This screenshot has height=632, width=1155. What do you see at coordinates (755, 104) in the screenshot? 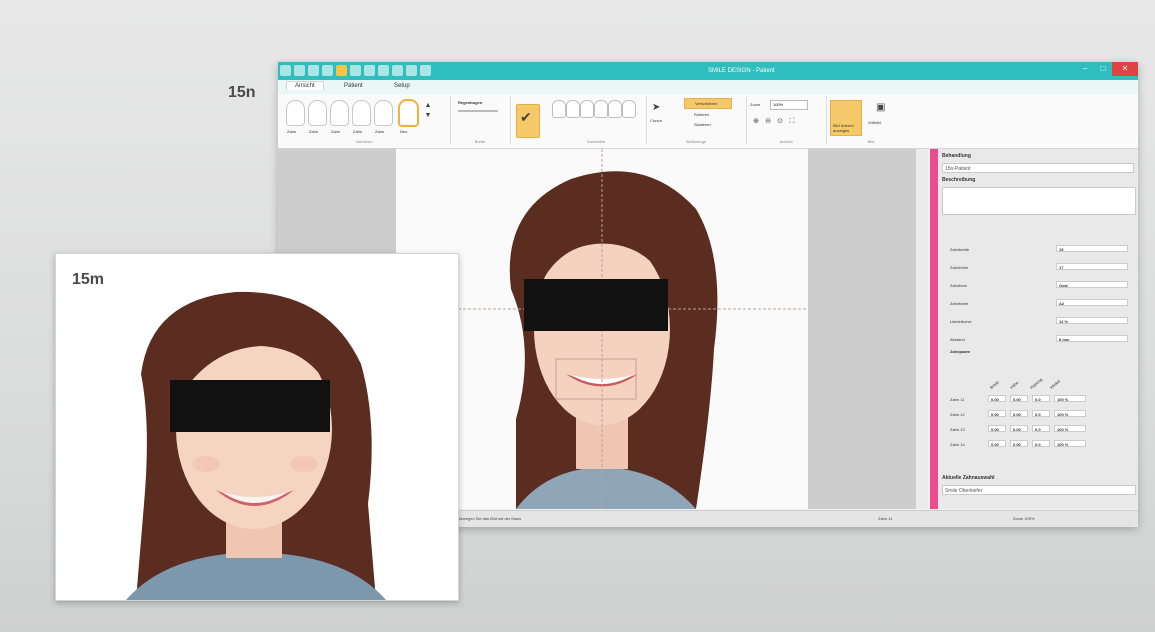
I see `zoom-label: Zoom` at bounding box center [755, 104].